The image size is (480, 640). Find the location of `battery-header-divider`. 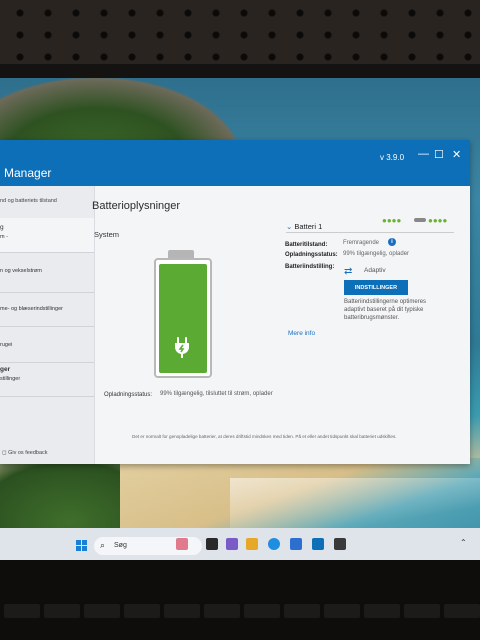

battery-header-divider is located at coordinates (370, 232).